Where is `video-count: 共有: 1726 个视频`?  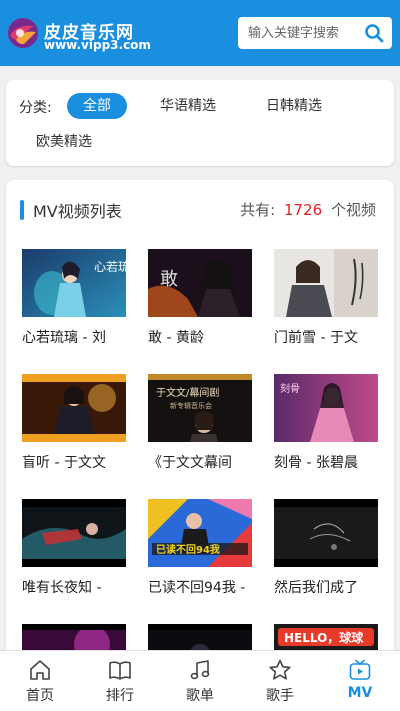 video-count: 共有: 1726 个视频 is located at coordinates (308, 209).